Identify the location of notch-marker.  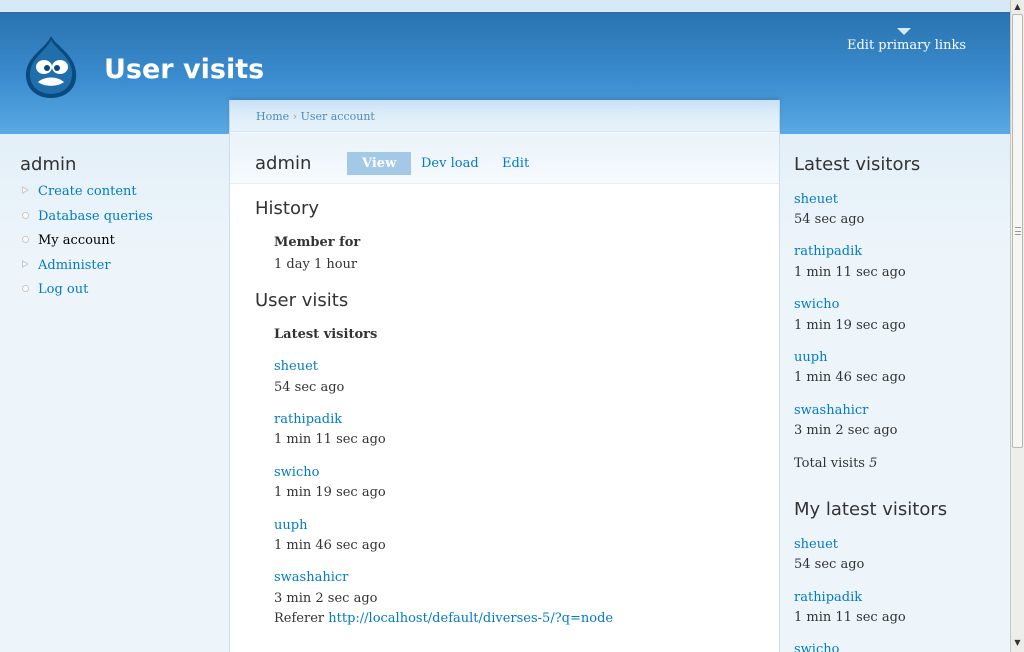
(903, 31).